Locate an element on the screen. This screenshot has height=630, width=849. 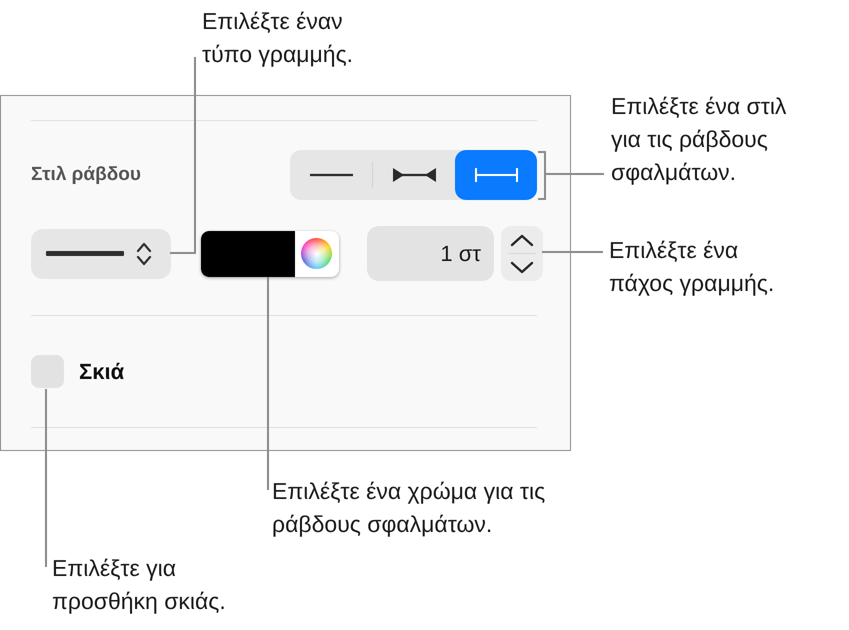
line-with-arrowheads-icon is located at coordinates (414, 175).